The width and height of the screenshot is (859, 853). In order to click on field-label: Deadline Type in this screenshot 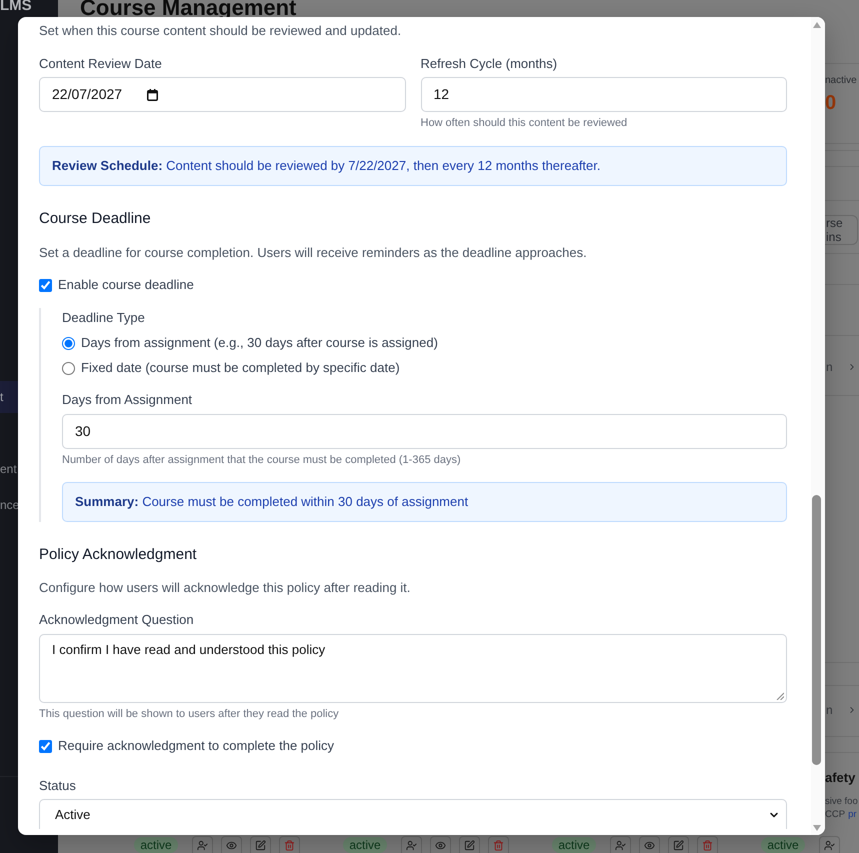, I will do `click(103, 318)`.